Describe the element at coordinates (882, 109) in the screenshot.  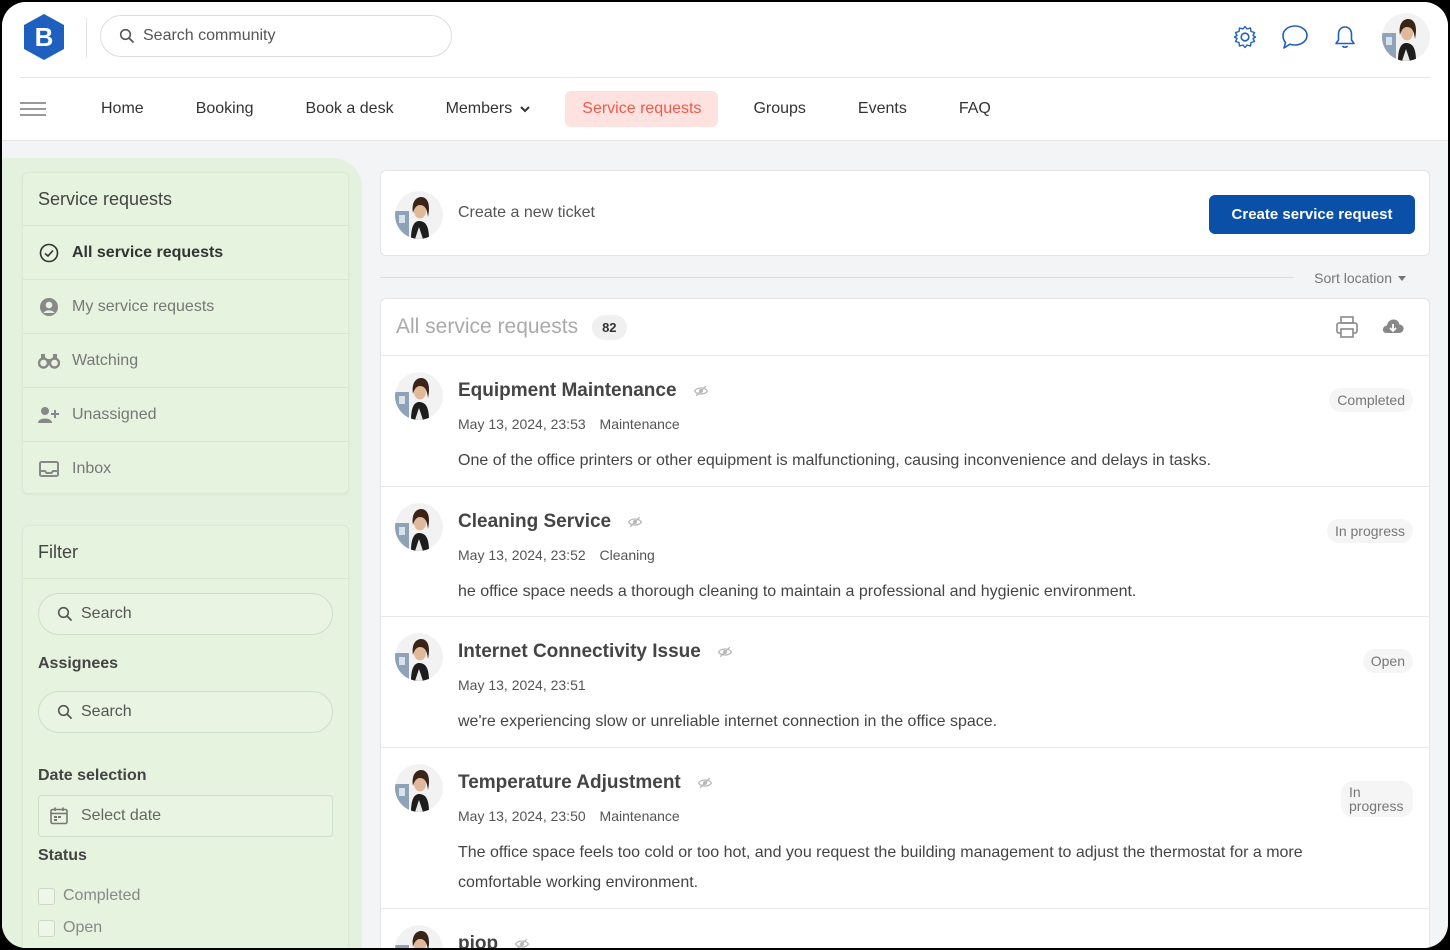
I see `nav-events: Events` at that location.